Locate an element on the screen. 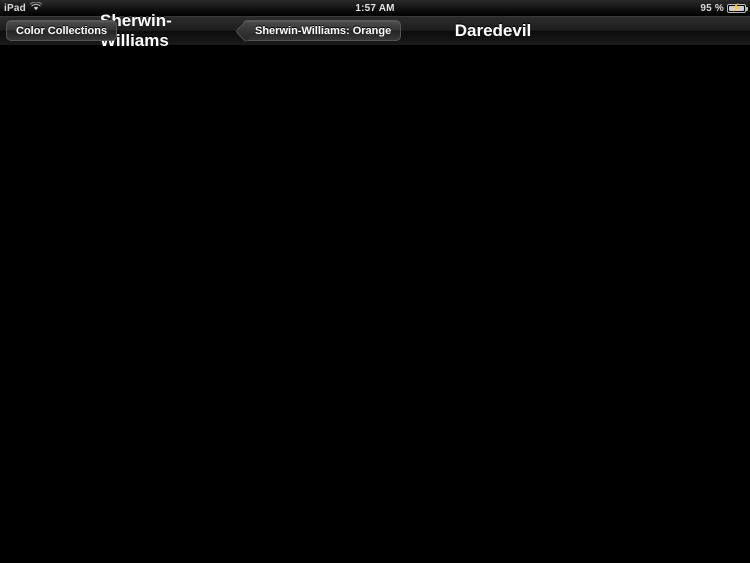  battery-charging-icon: ⚡ is located at coordinates (737, 8).